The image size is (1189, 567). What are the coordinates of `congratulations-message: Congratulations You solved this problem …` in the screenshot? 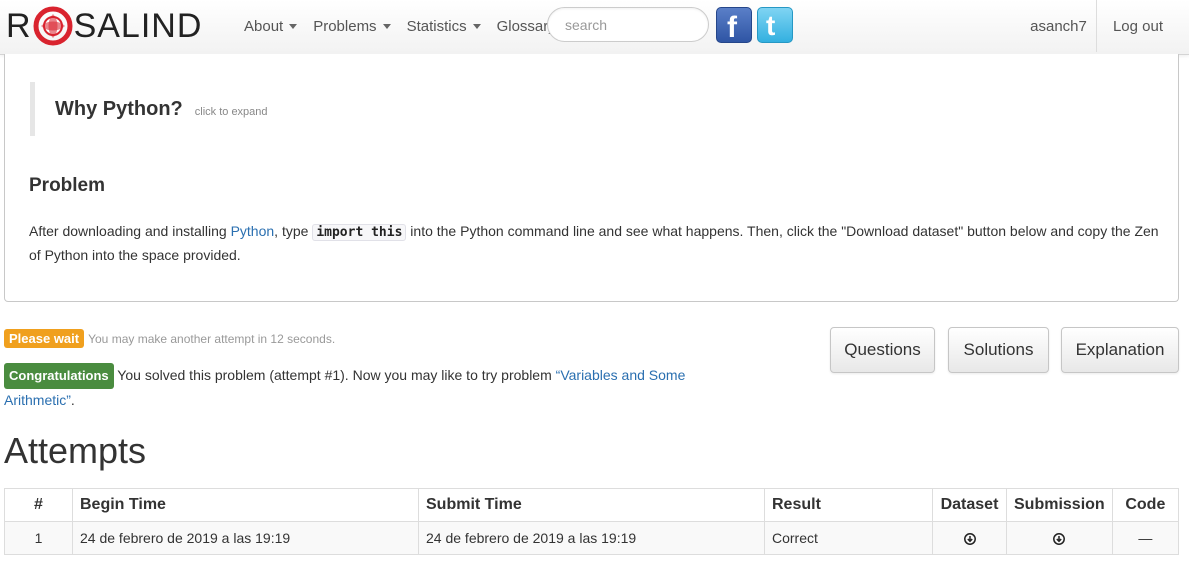 It's located at (349, 387).